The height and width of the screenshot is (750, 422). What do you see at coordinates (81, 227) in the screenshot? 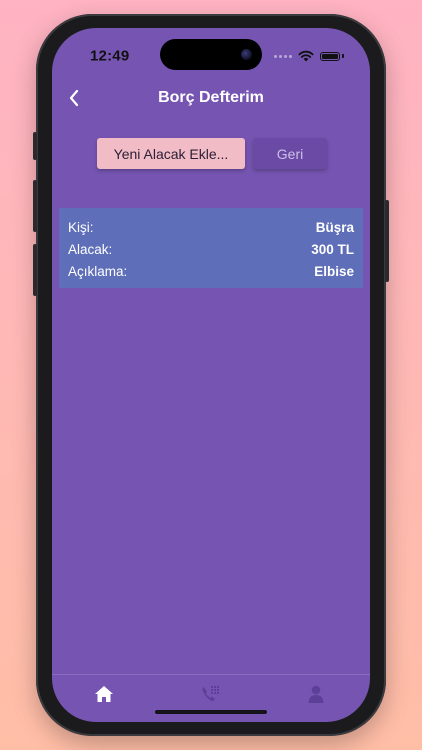
I see `person-label: Kişi:` at bounding box center [81, 227].